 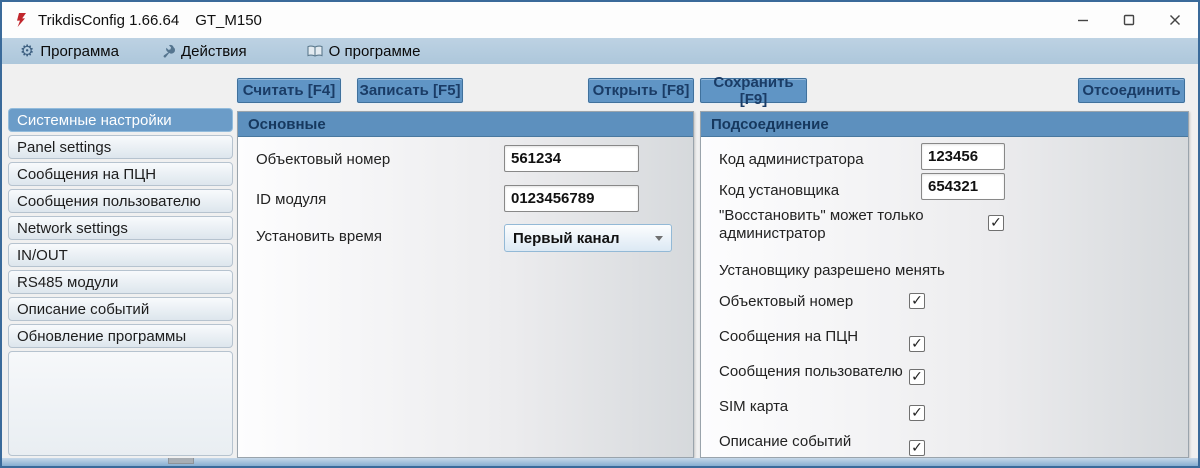 I want to click on sidebar-item-firmware-update: Обновление программы, so click(x=120, y=336).